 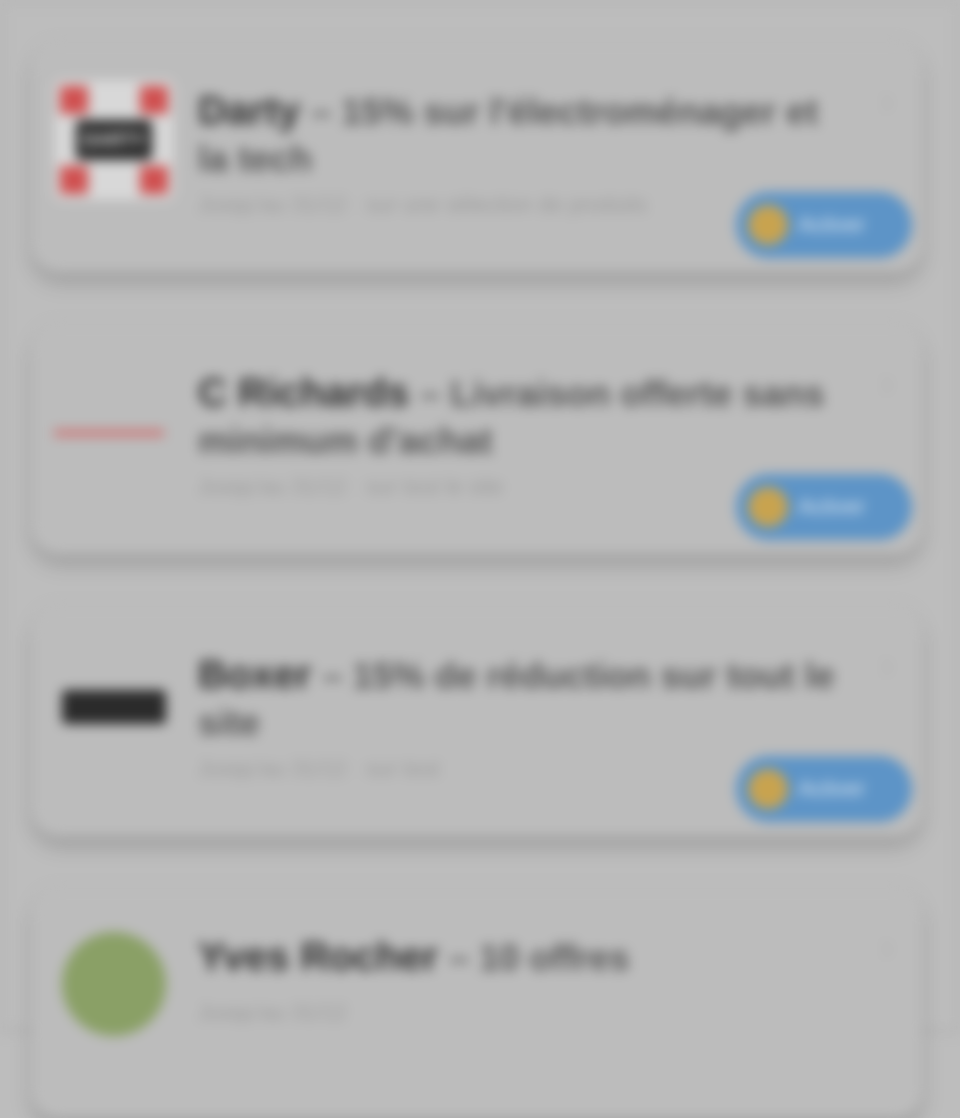 I want to click on offer-brand: C Richards, so click(x=304, y=393).